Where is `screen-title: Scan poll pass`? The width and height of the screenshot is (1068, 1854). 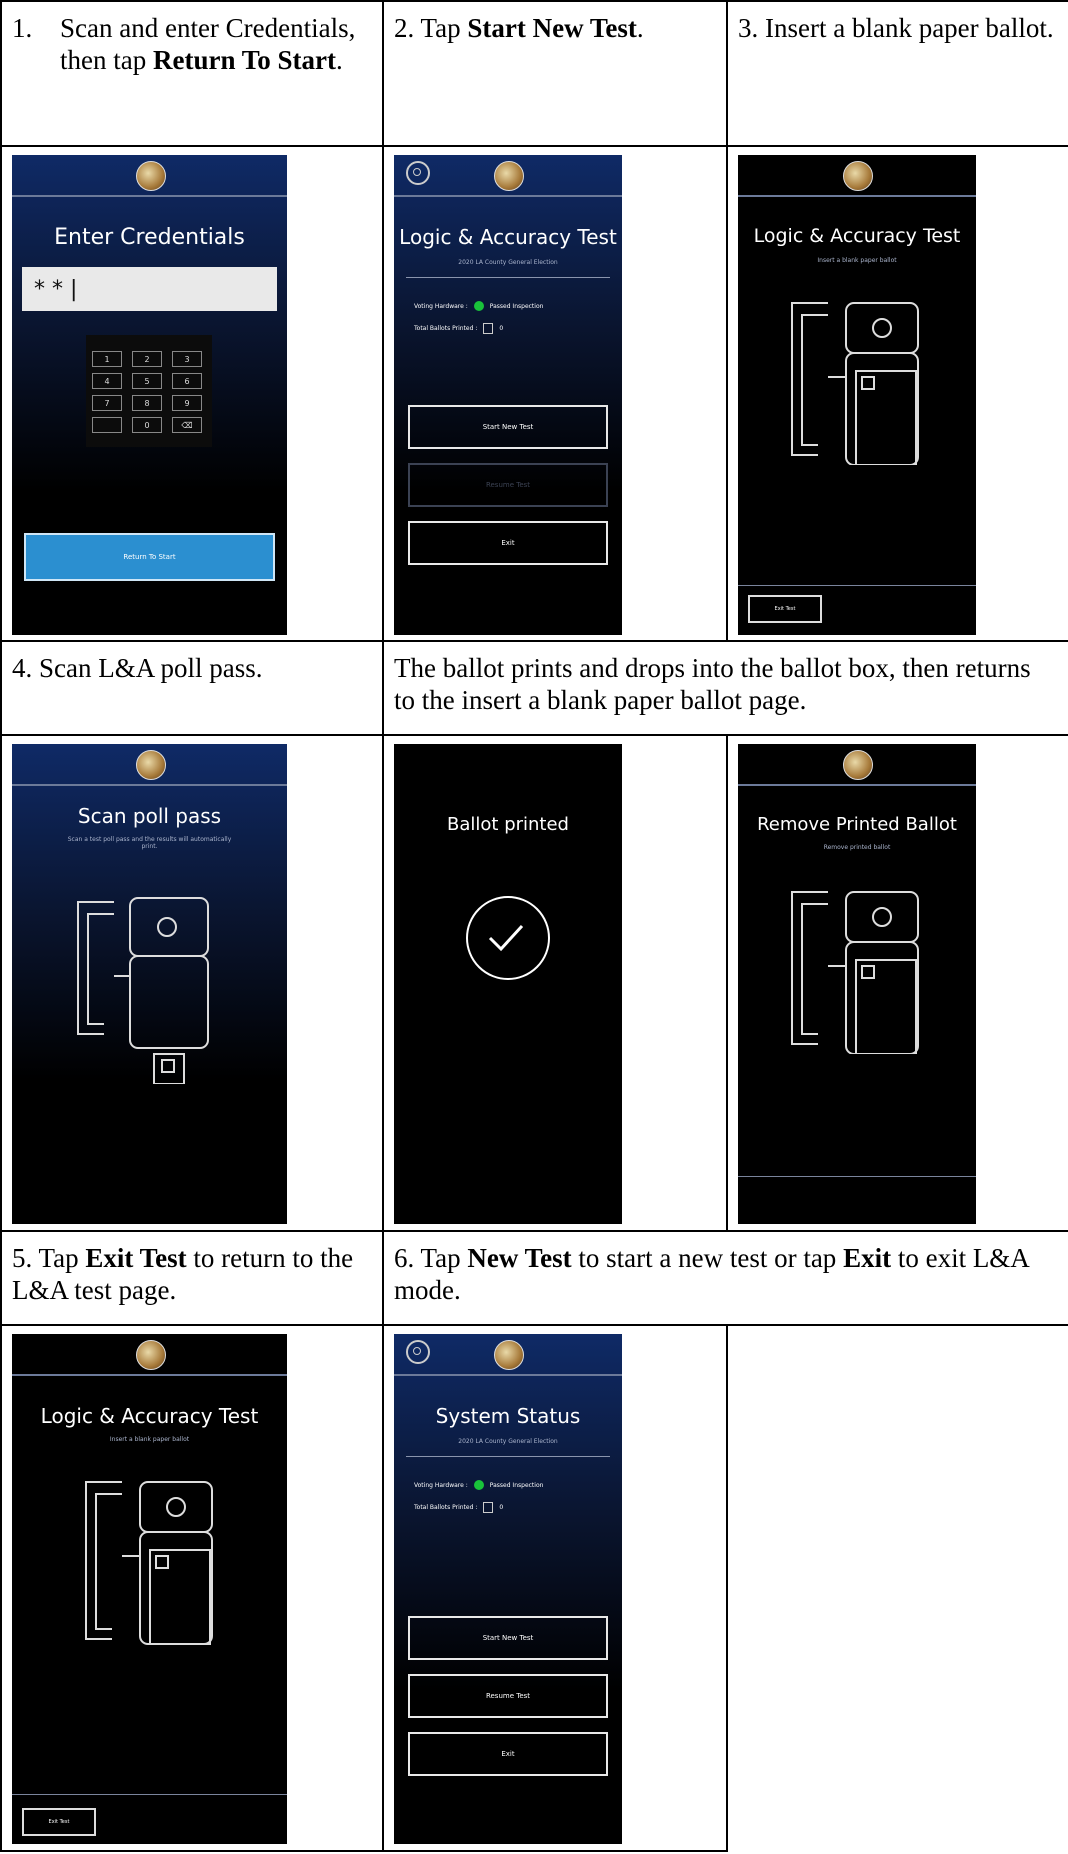 screen-title: Scan poll pass is located at coordinates (149, 816).